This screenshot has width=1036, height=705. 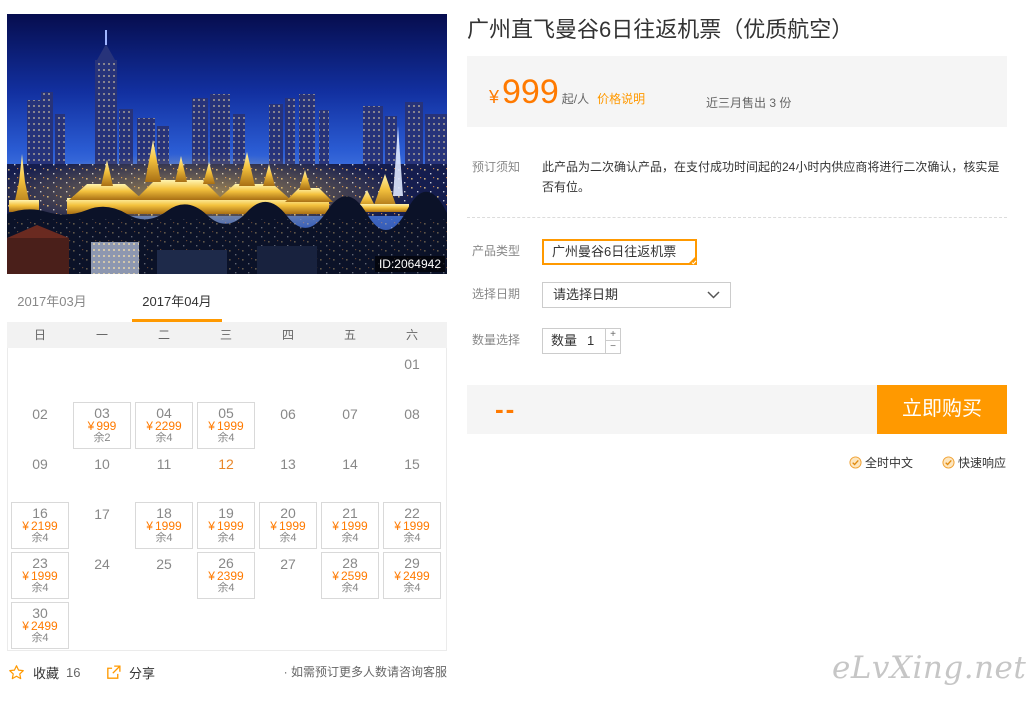 I want to click on weekday-label: 二, so click(x=163, y=335).